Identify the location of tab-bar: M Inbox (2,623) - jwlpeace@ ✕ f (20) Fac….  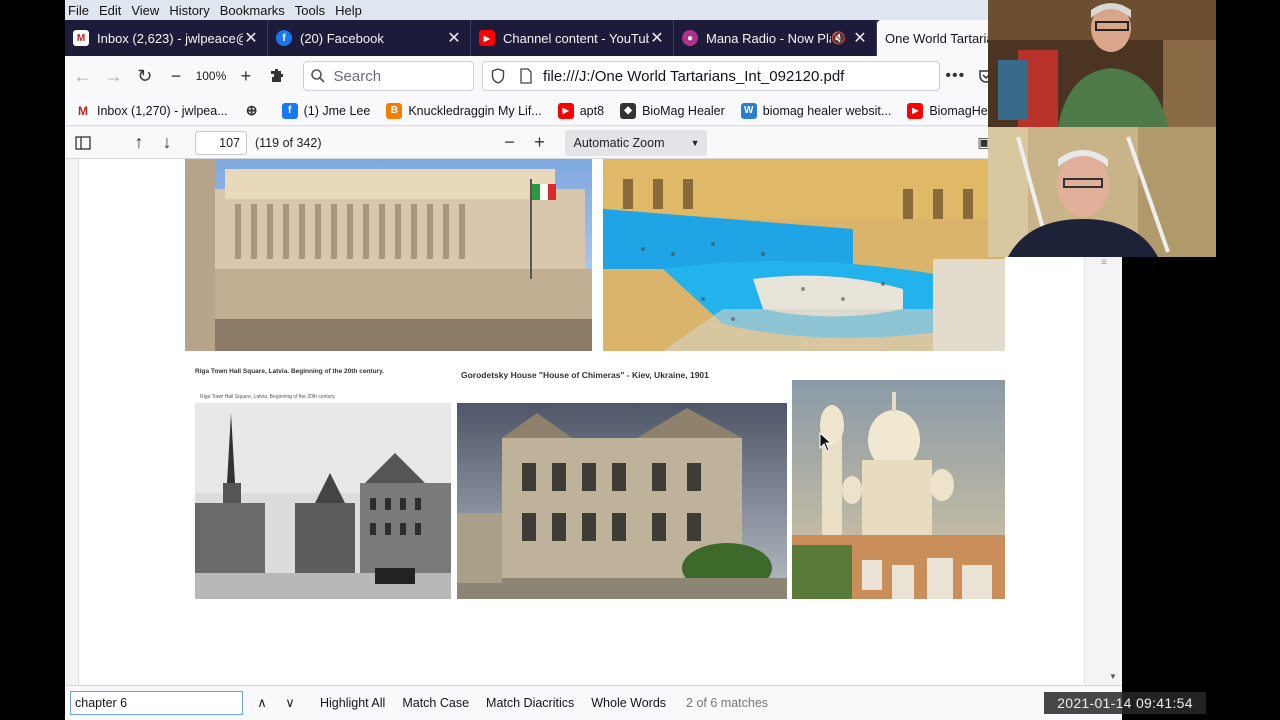
(593, 38).